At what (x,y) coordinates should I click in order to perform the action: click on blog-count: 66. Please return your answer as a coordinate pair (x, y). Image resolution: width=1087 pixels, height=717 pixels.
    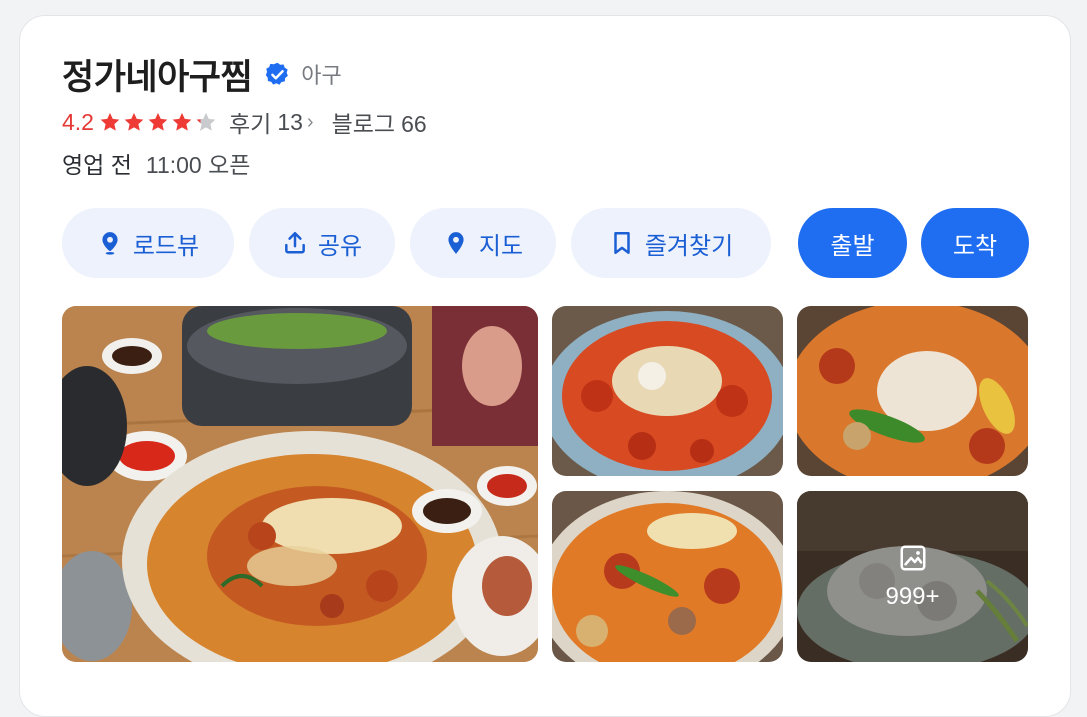
    Looking at the image, I should click on (414, 124).